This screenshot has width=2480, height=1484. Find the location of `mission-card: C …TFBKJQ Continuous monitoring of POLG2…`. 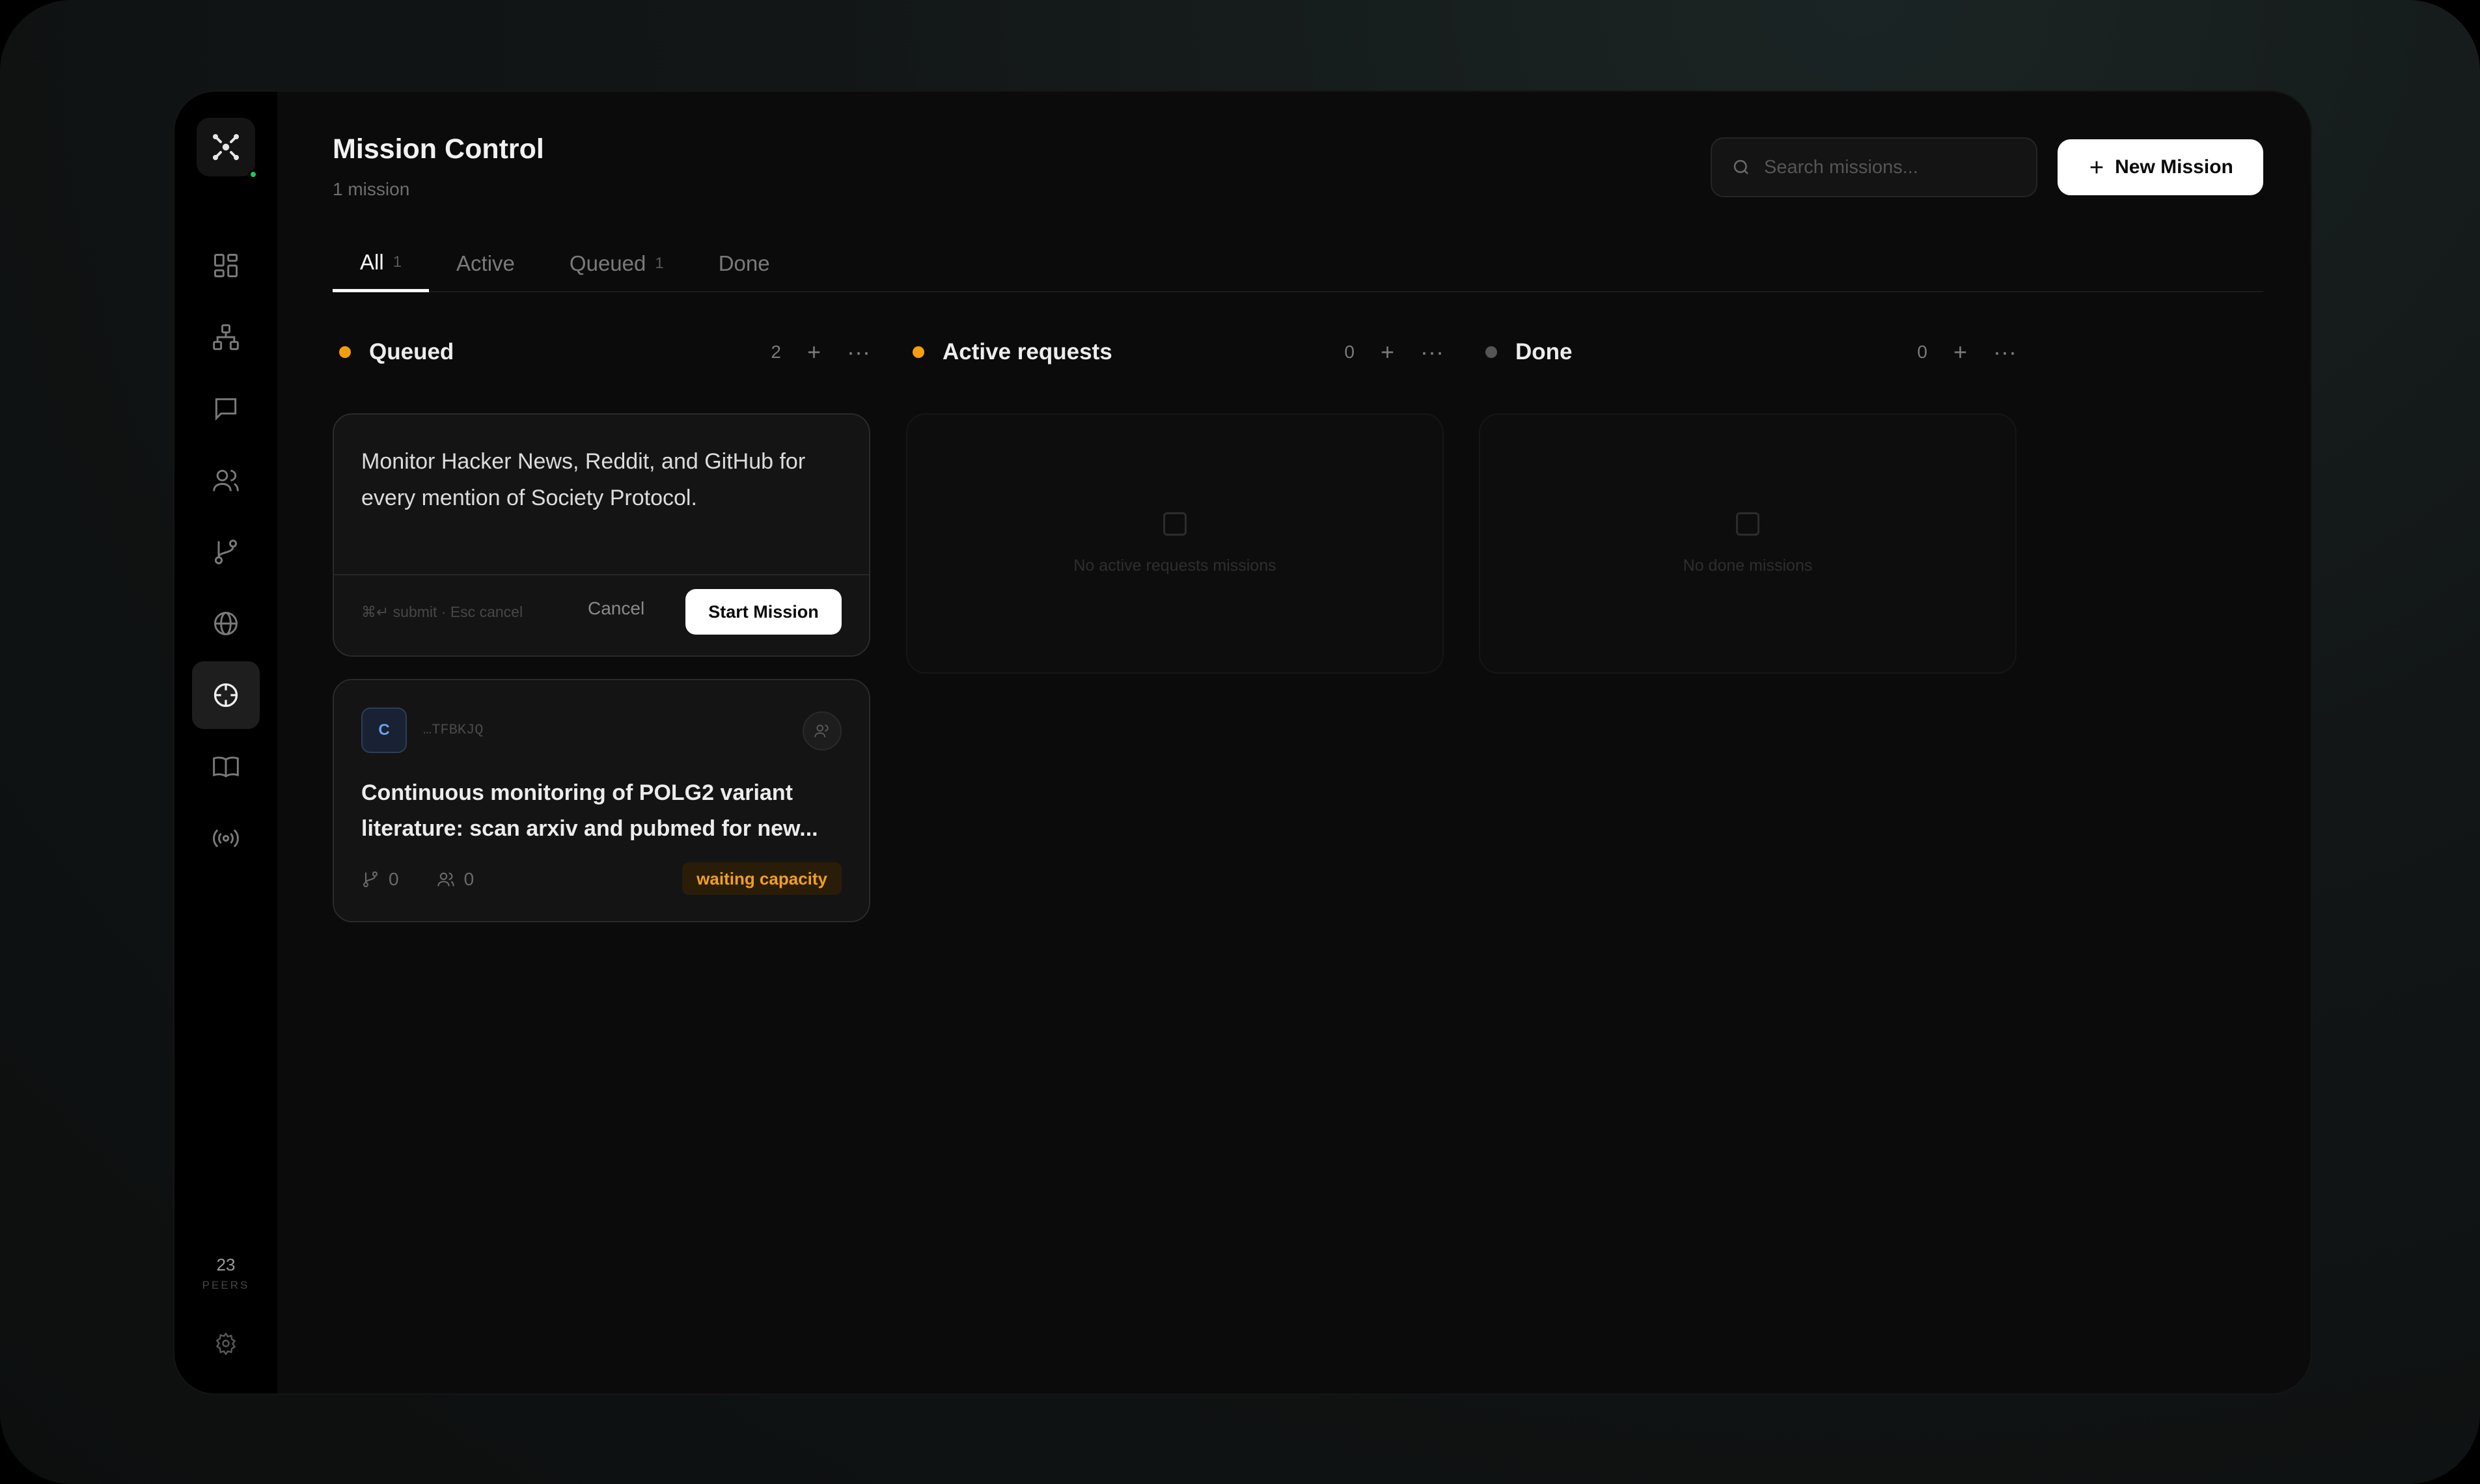

mission-card: C …TFBKJQ Continuous monitoring of POLG2… is located at coordinates (601, 800).